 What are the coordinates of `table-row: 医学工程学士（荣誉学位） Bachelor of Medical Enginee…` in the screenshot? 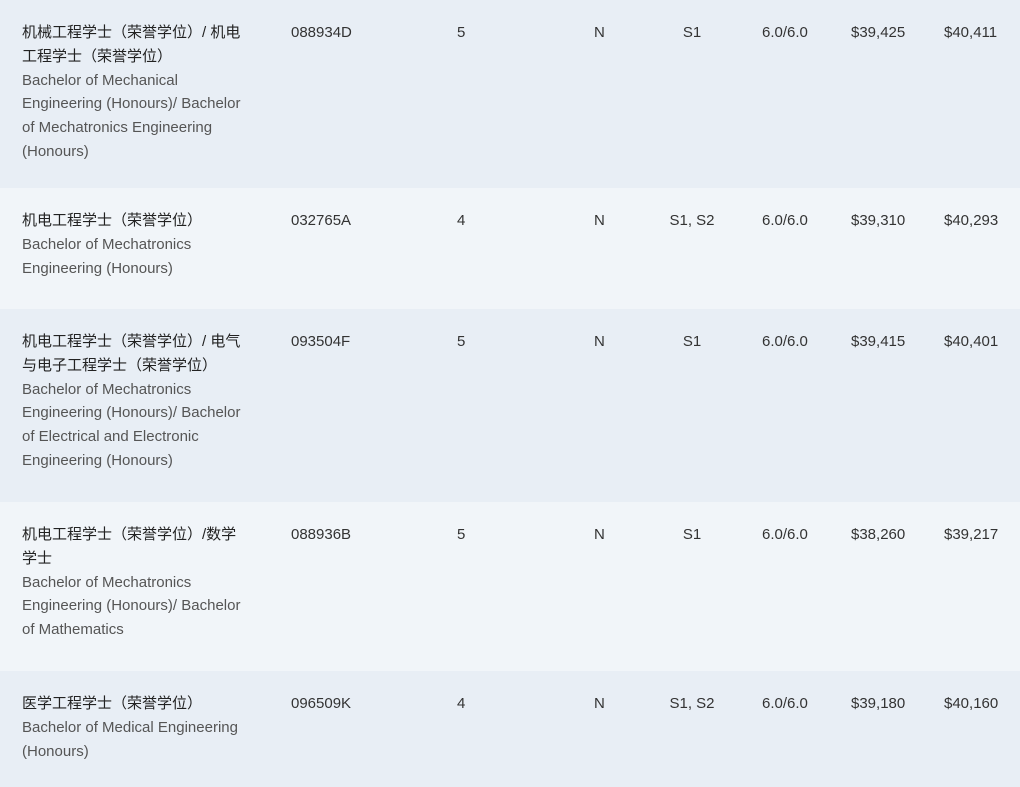 It's located at (510, 729).